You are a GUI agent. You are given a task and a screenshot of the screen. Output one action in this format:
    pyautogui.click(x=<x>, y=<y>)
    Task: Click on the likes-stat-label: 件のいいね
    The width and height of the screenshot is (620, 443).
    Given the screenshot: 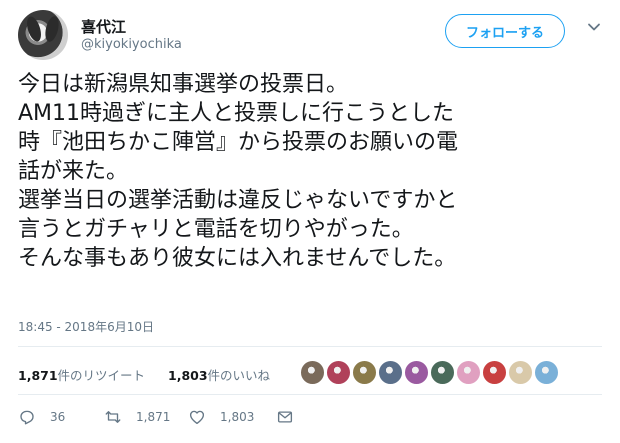 What is the action you would take?
    pyautogui.click(x=239, y=375)
    